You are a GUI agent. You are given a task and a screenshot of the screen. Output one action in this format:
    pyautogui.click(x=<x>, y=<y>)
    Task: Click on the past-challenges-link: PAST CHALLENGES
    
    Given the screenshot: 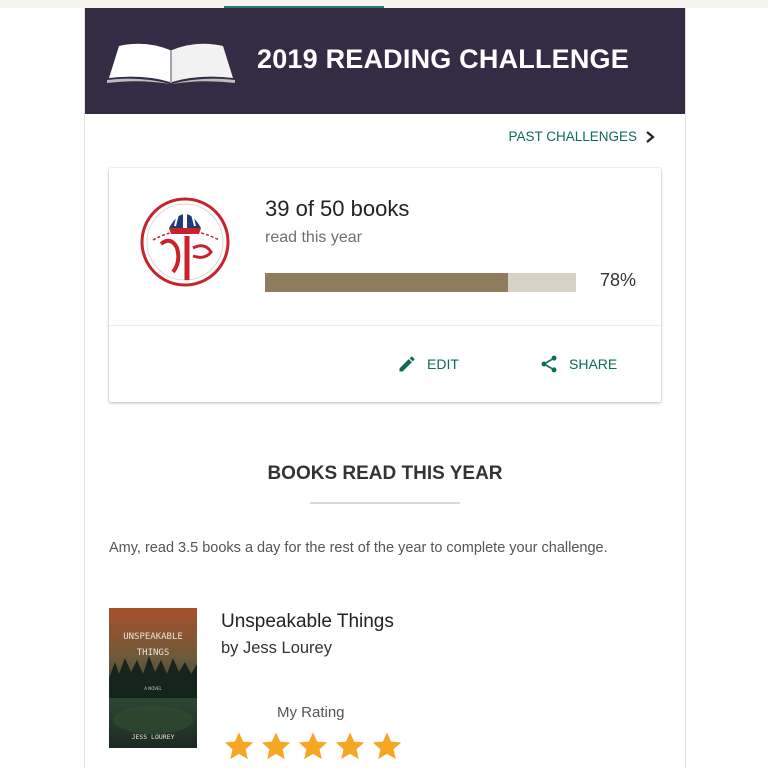 What is the action you would take?
    pyautogui.click(x=581, y=136)
    